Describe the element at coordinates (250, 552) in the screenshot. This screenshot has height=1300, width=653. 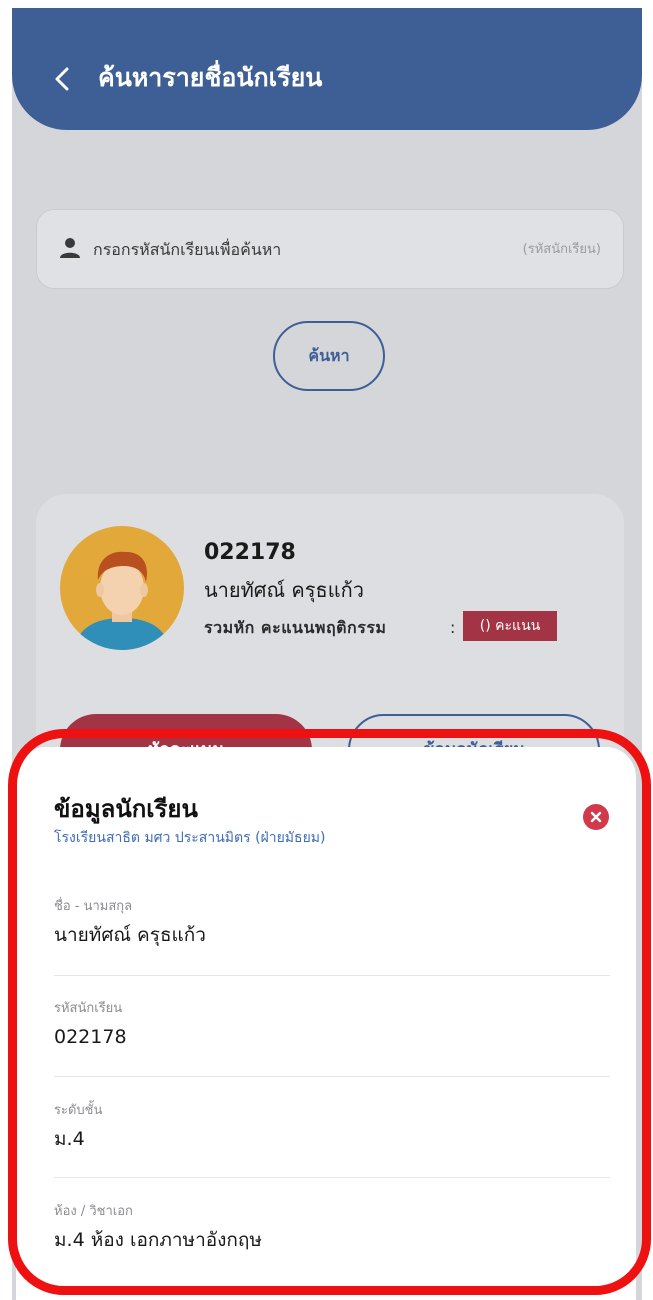
I see `student-id: 022178` at that location.